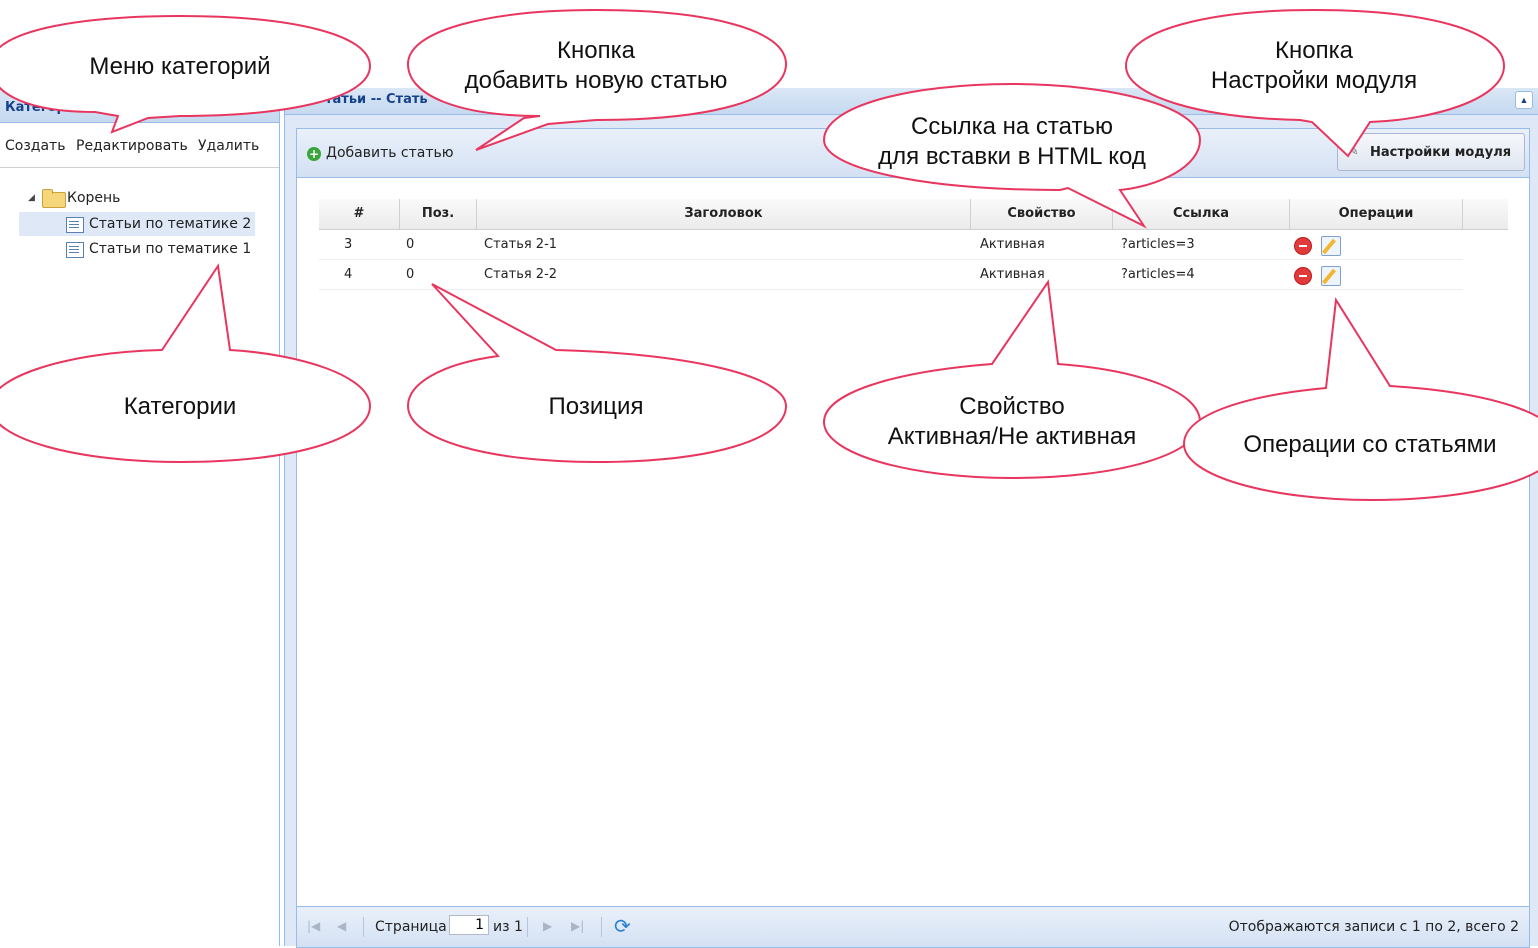  Describe the element at coordinates (596, 66) in the screenshot. I see `callout-add-button-text: Кнопка добавить новую статью` at that location.